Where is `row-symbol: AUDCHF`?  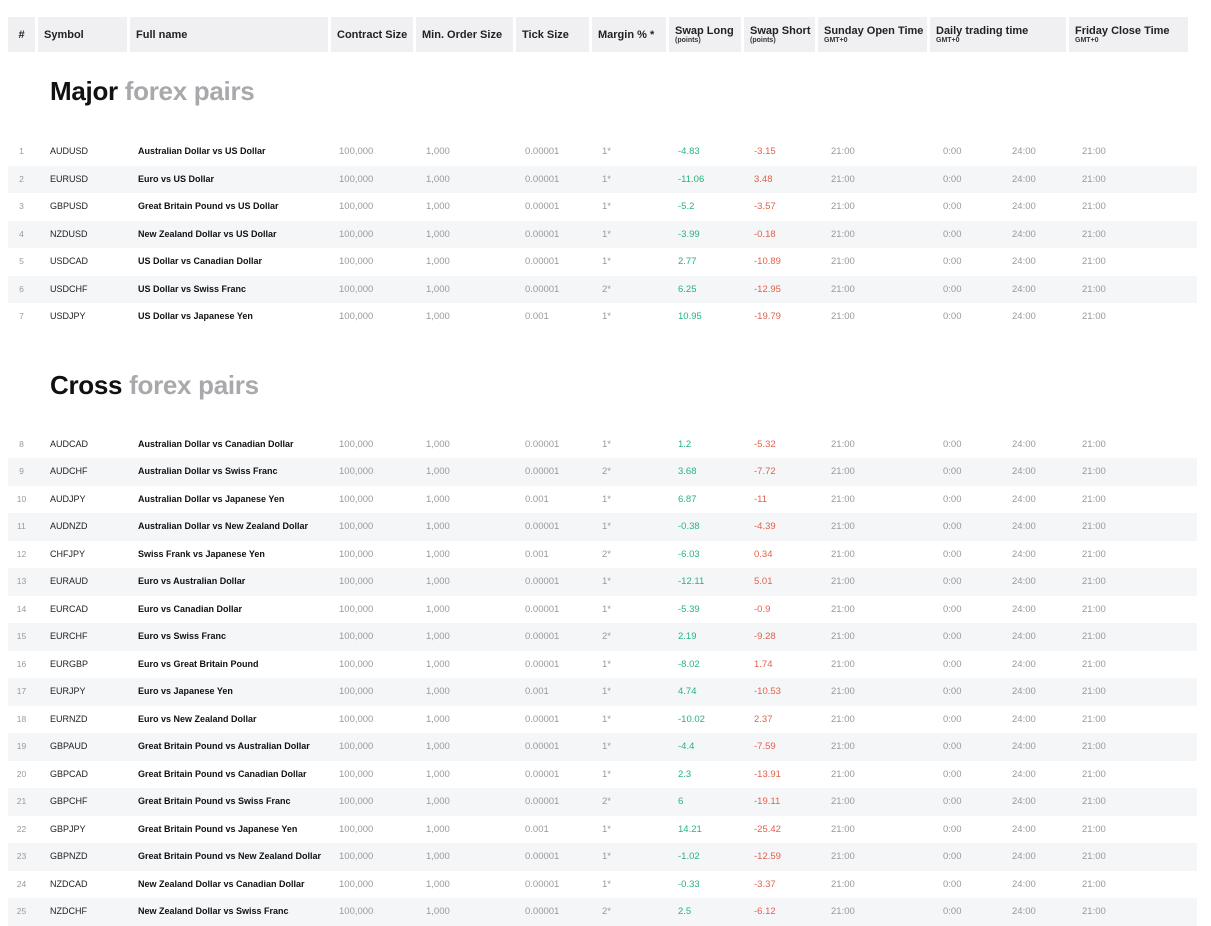 row-symbol: AUDCHF is located at coordinates (69, 471).